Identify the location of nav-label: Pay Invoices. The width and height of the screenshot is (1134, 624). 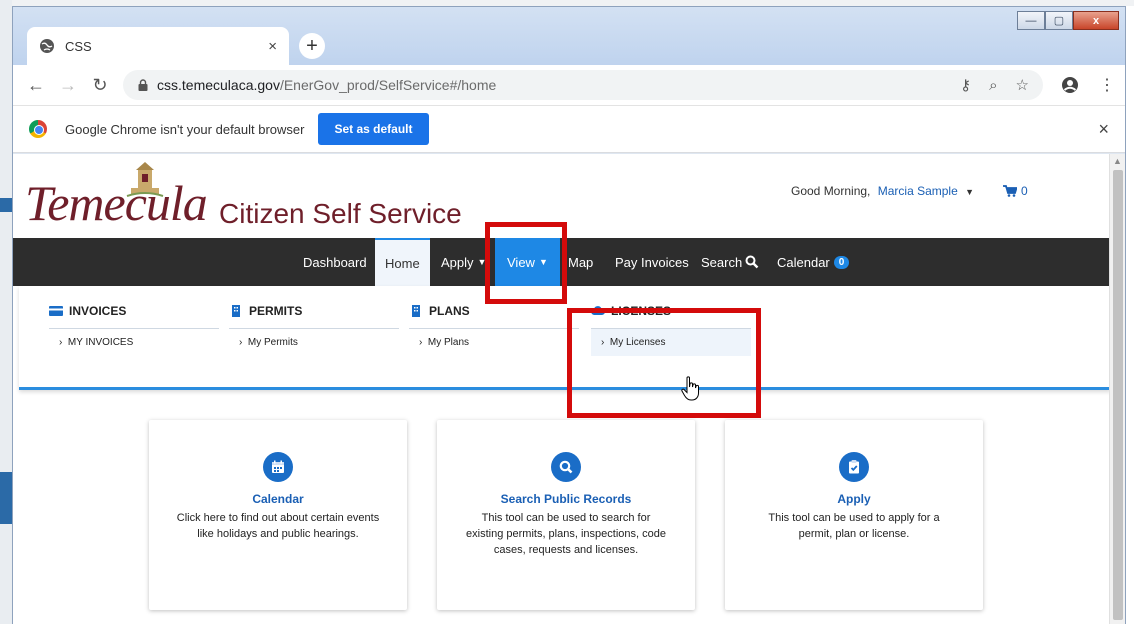
(652, 262).